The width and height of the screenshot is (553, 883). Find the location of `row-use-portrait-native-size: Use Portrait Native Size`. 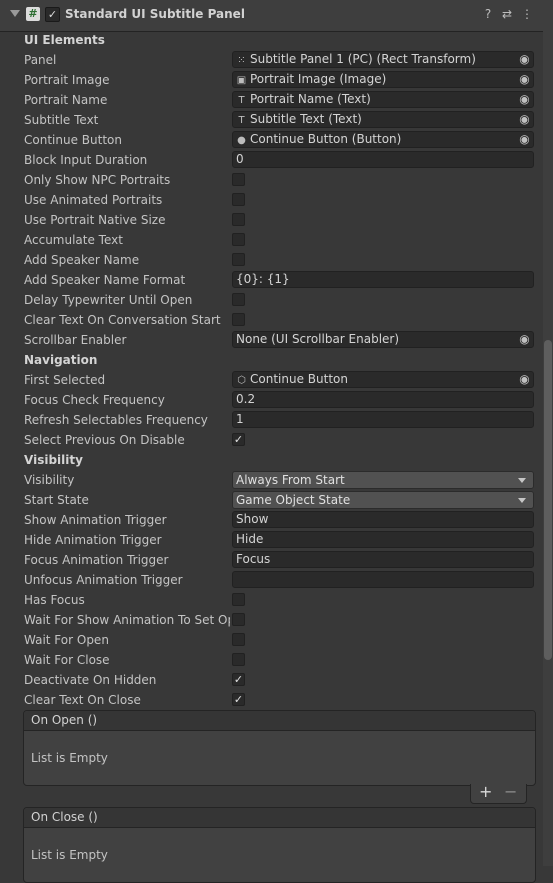

row-use-portrait-native-size: Use Portrait Native Size is located at coordinates (271, 220).